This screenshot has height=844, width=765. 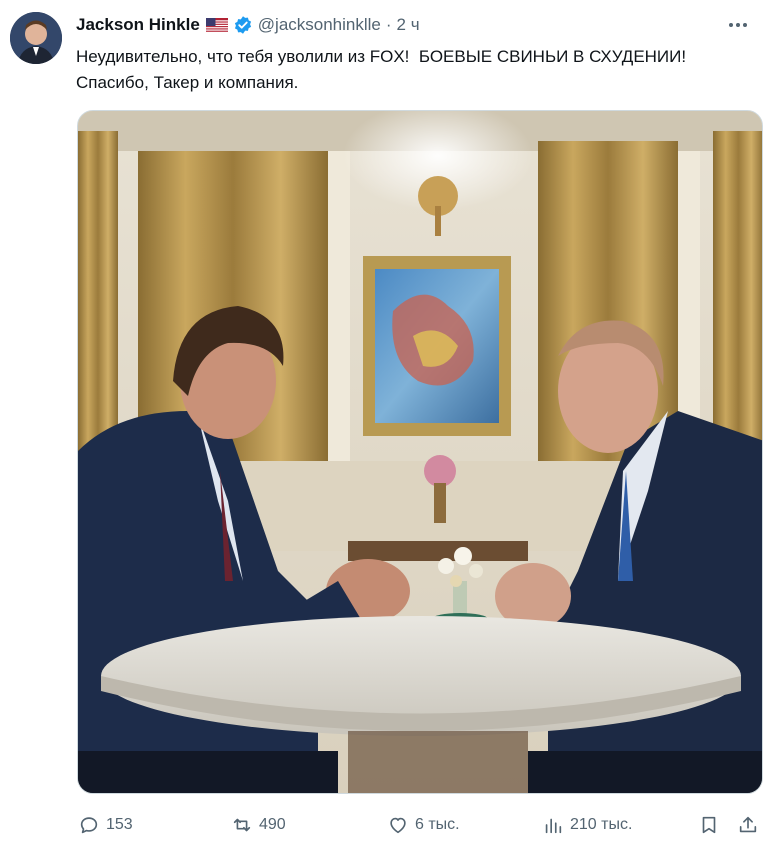 What do you see at coordinates (272, 824) in the screenshot?
I see `repost-count: 490` at bounding box center [272, 824].